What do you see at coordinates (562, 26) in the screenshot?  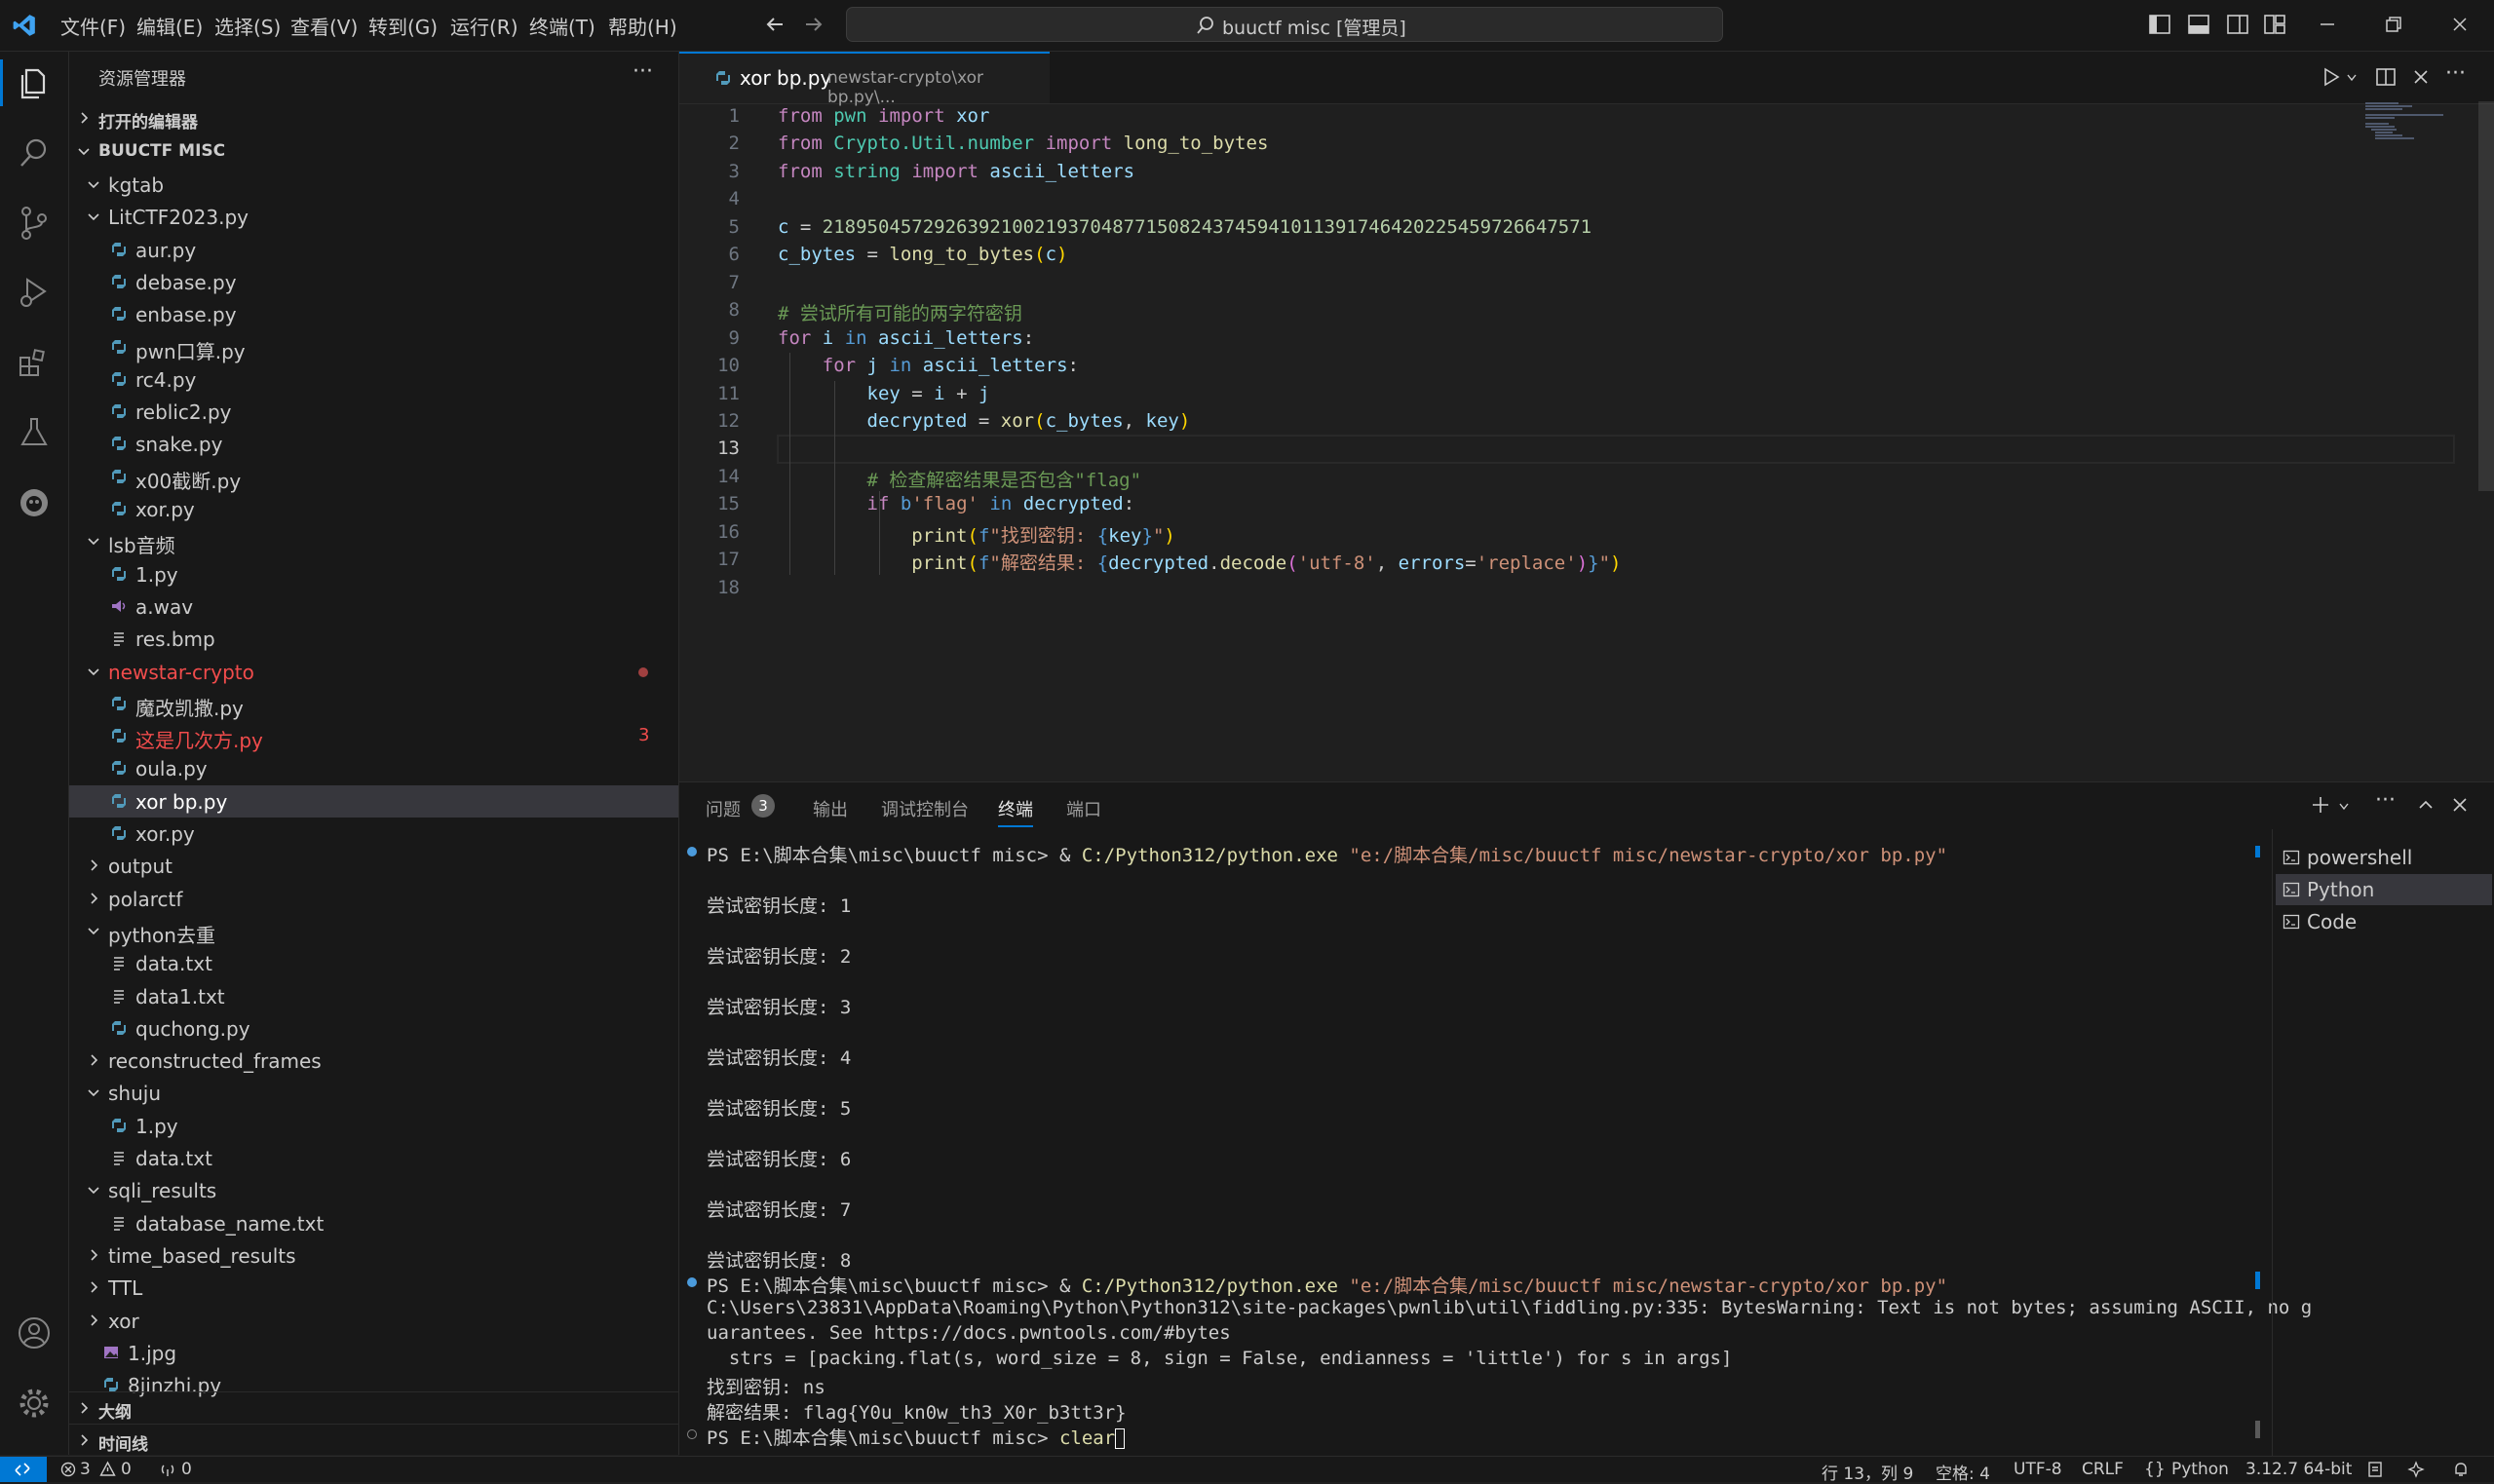 I see `menu-item: 终端(T)` at bounding box center [562, 26].